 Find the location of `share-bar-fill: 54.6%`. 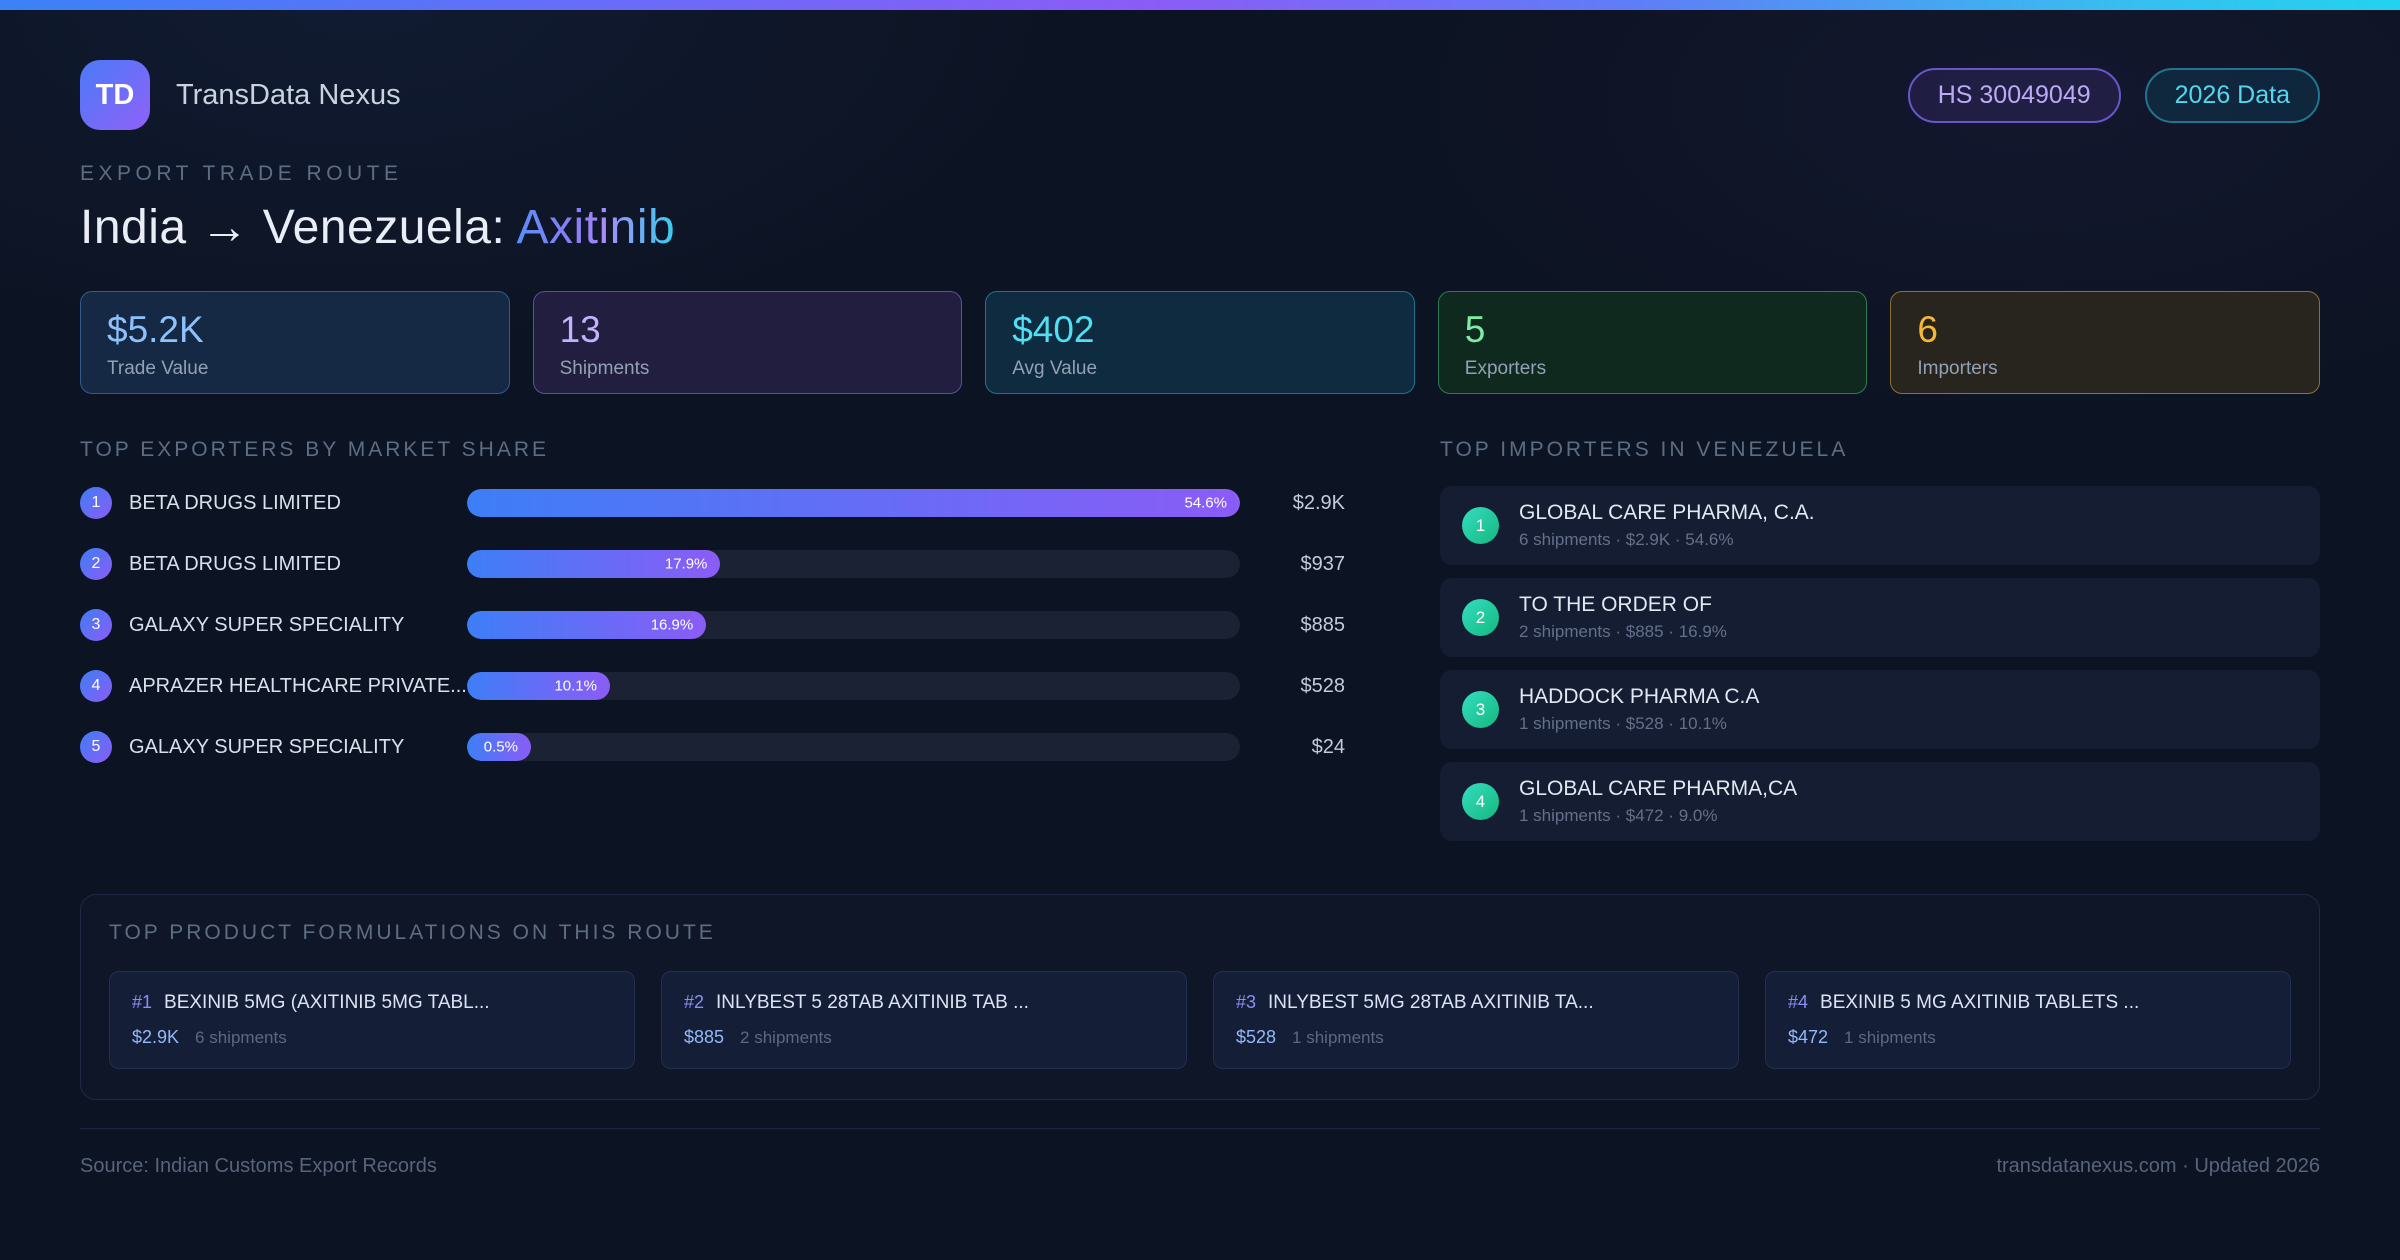

share-bar-fill: 54.6% is located at coordinates (853, 503).